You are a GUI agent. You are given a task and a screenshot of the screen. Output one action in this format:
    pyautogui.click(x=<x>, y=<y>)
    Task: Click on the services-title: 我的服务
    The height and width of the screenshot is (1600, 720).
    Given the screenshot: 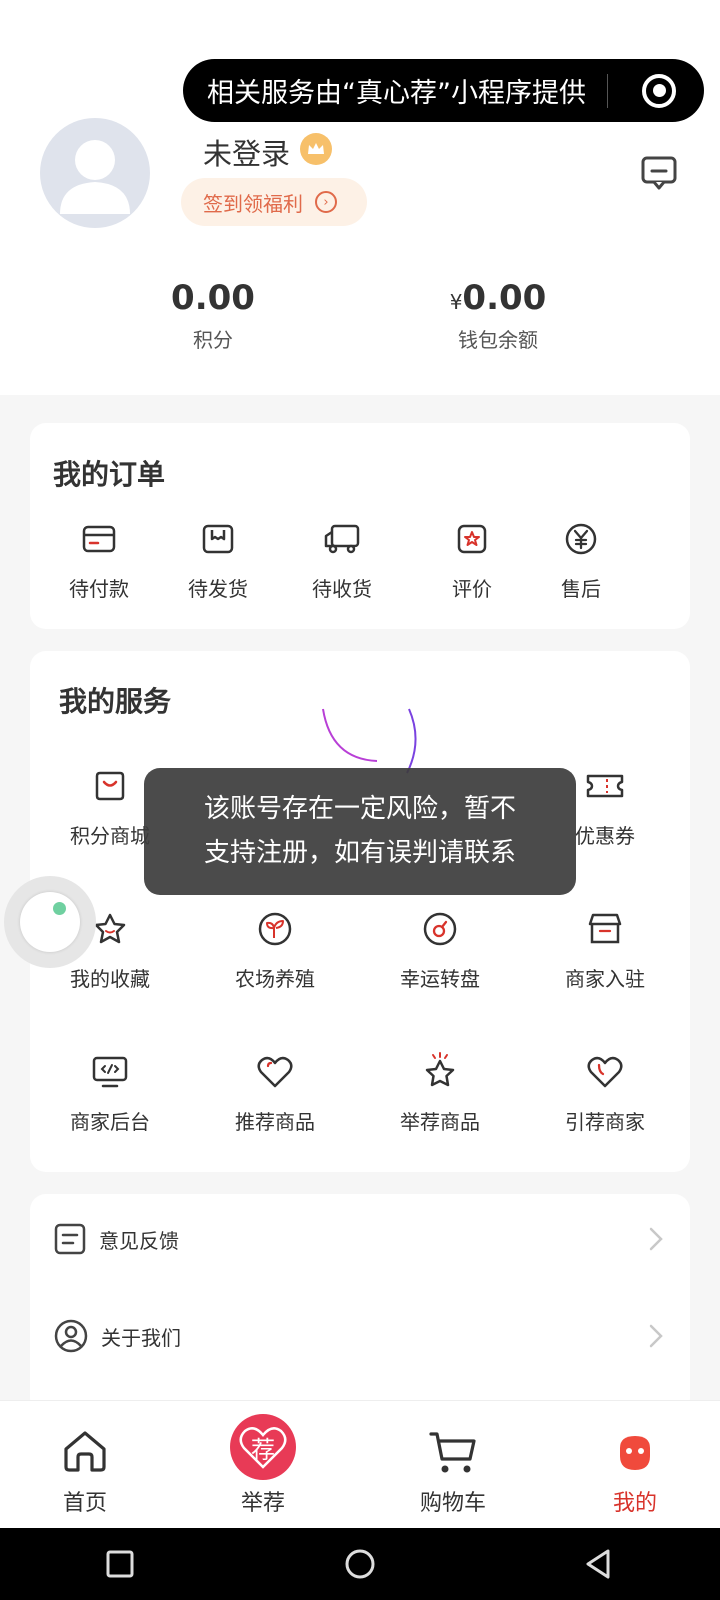 What is the action you would take?
    pyautogui.click(x=115, y=701)
    